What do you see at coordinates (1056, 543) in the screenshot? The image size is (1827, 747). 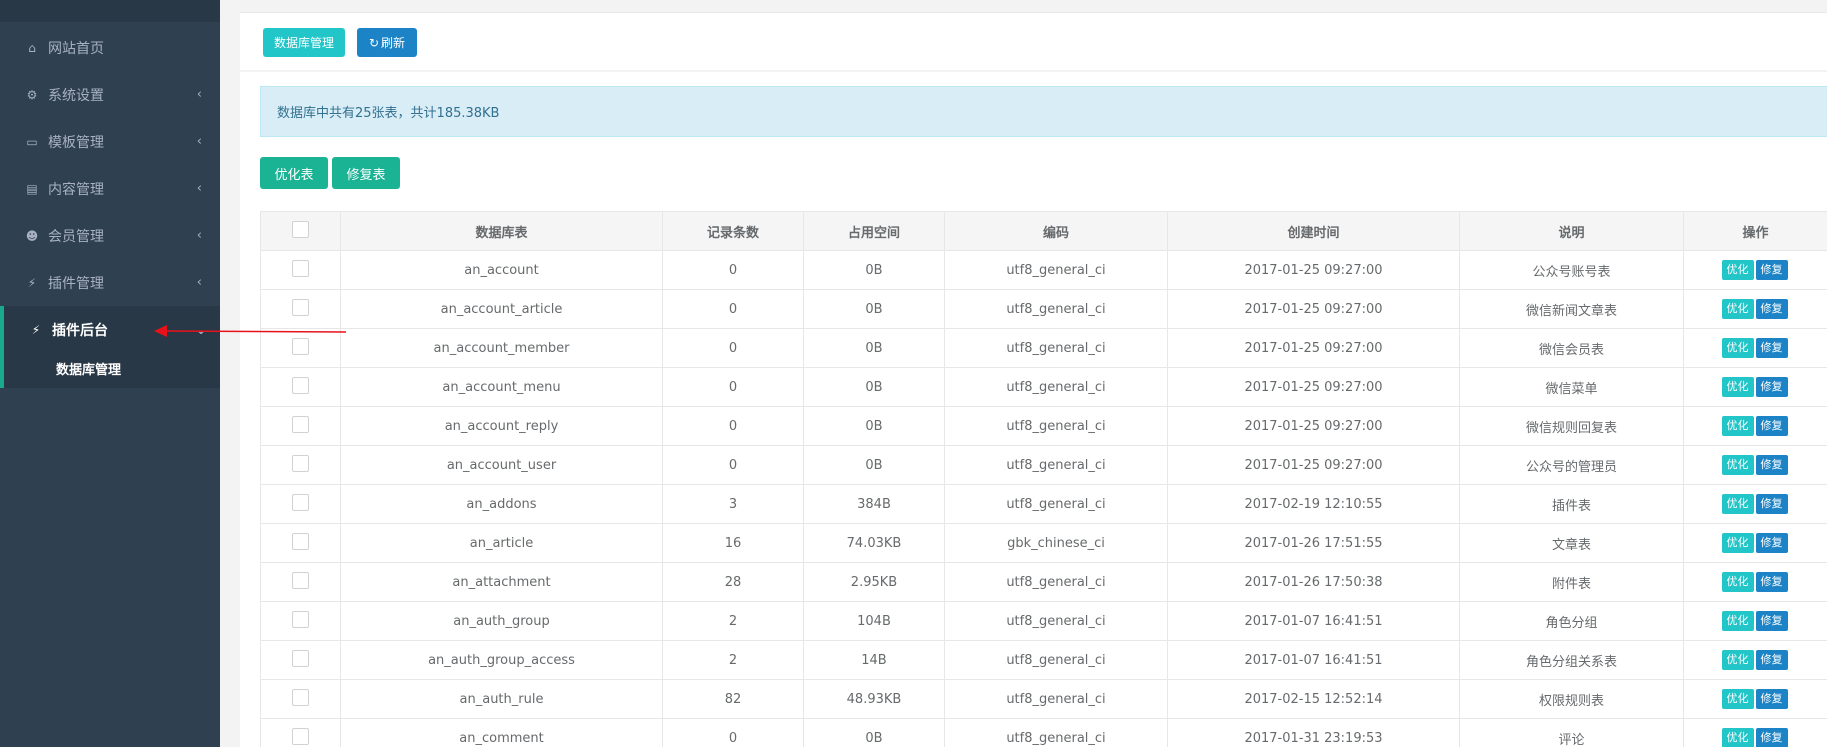 I see `cell-encoding: gbk_chinese_ci` at bounding box center [1056, 543].